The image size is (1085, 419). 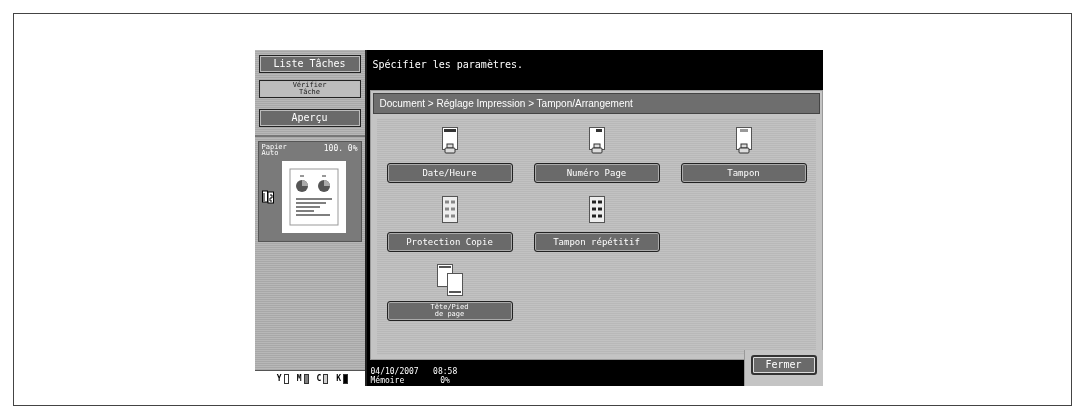 What do you see at coordinates (309, 64) in the screenshot?
I see `sidebar-button: Liste Tâches` at bounding box center [309, 64].